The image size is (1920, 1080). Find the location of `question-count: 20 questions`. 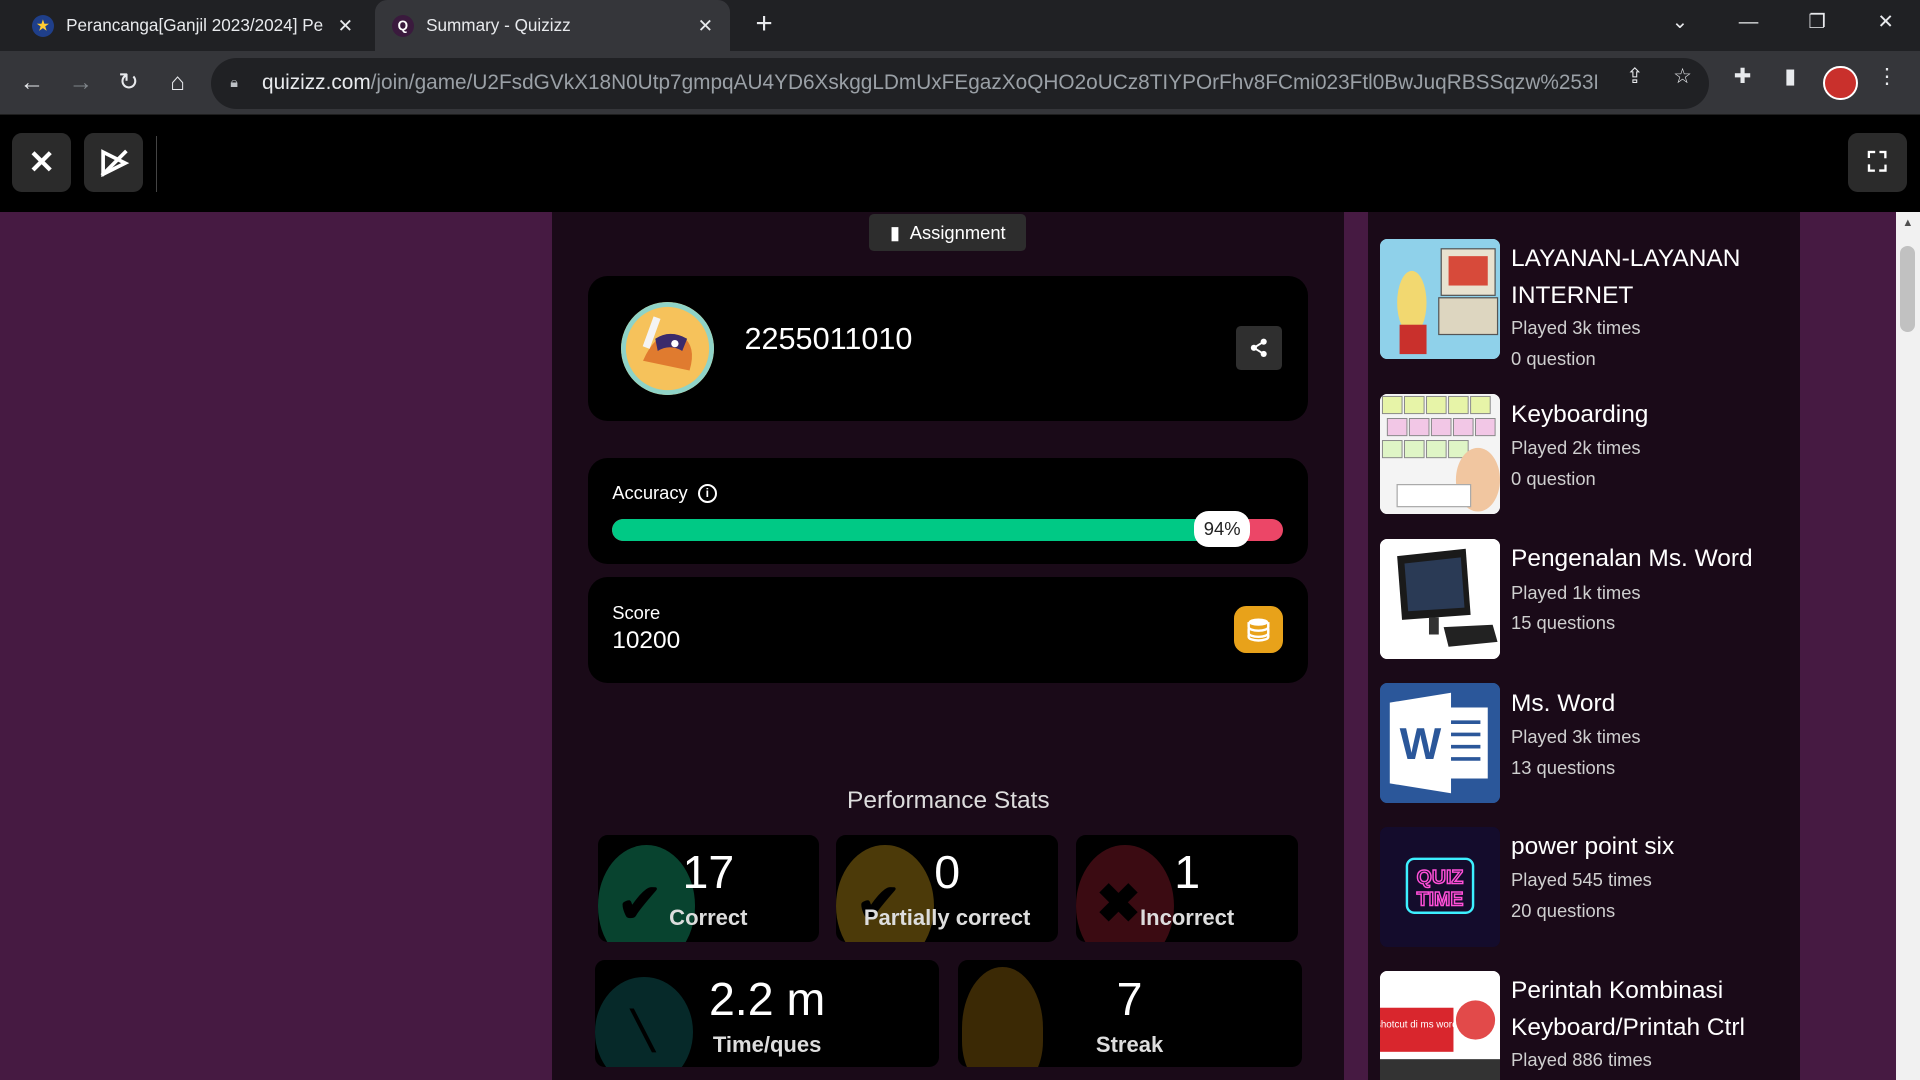

question-count: 20 questions is located at coordinates (1563, 910).